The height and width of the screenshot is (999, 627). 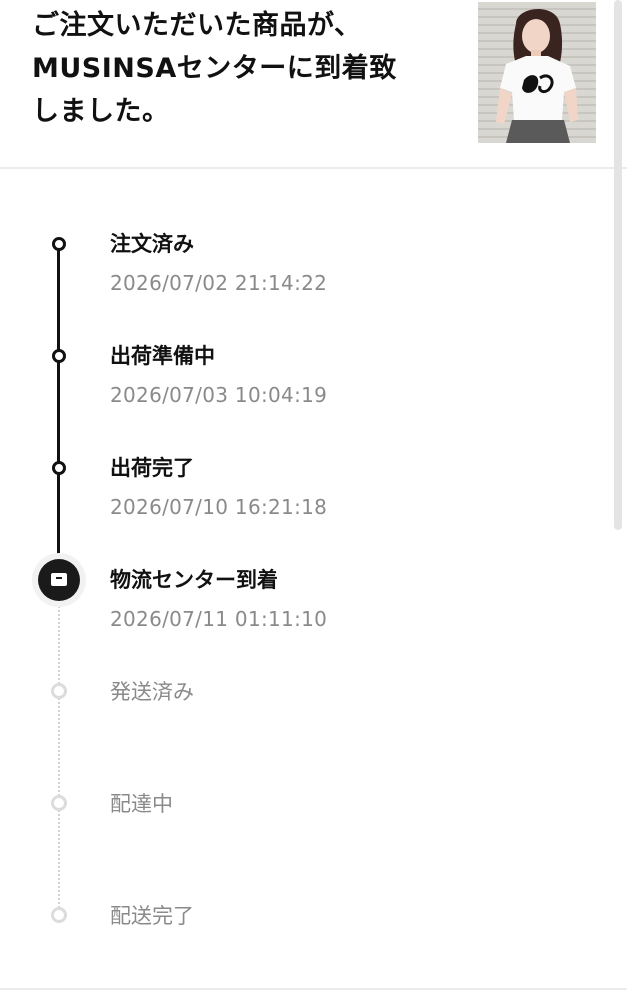 What do you see at coordinates (152, 244) in the screenshot?
I see `step-label: 注文済み` at bounding box center [152, 244].